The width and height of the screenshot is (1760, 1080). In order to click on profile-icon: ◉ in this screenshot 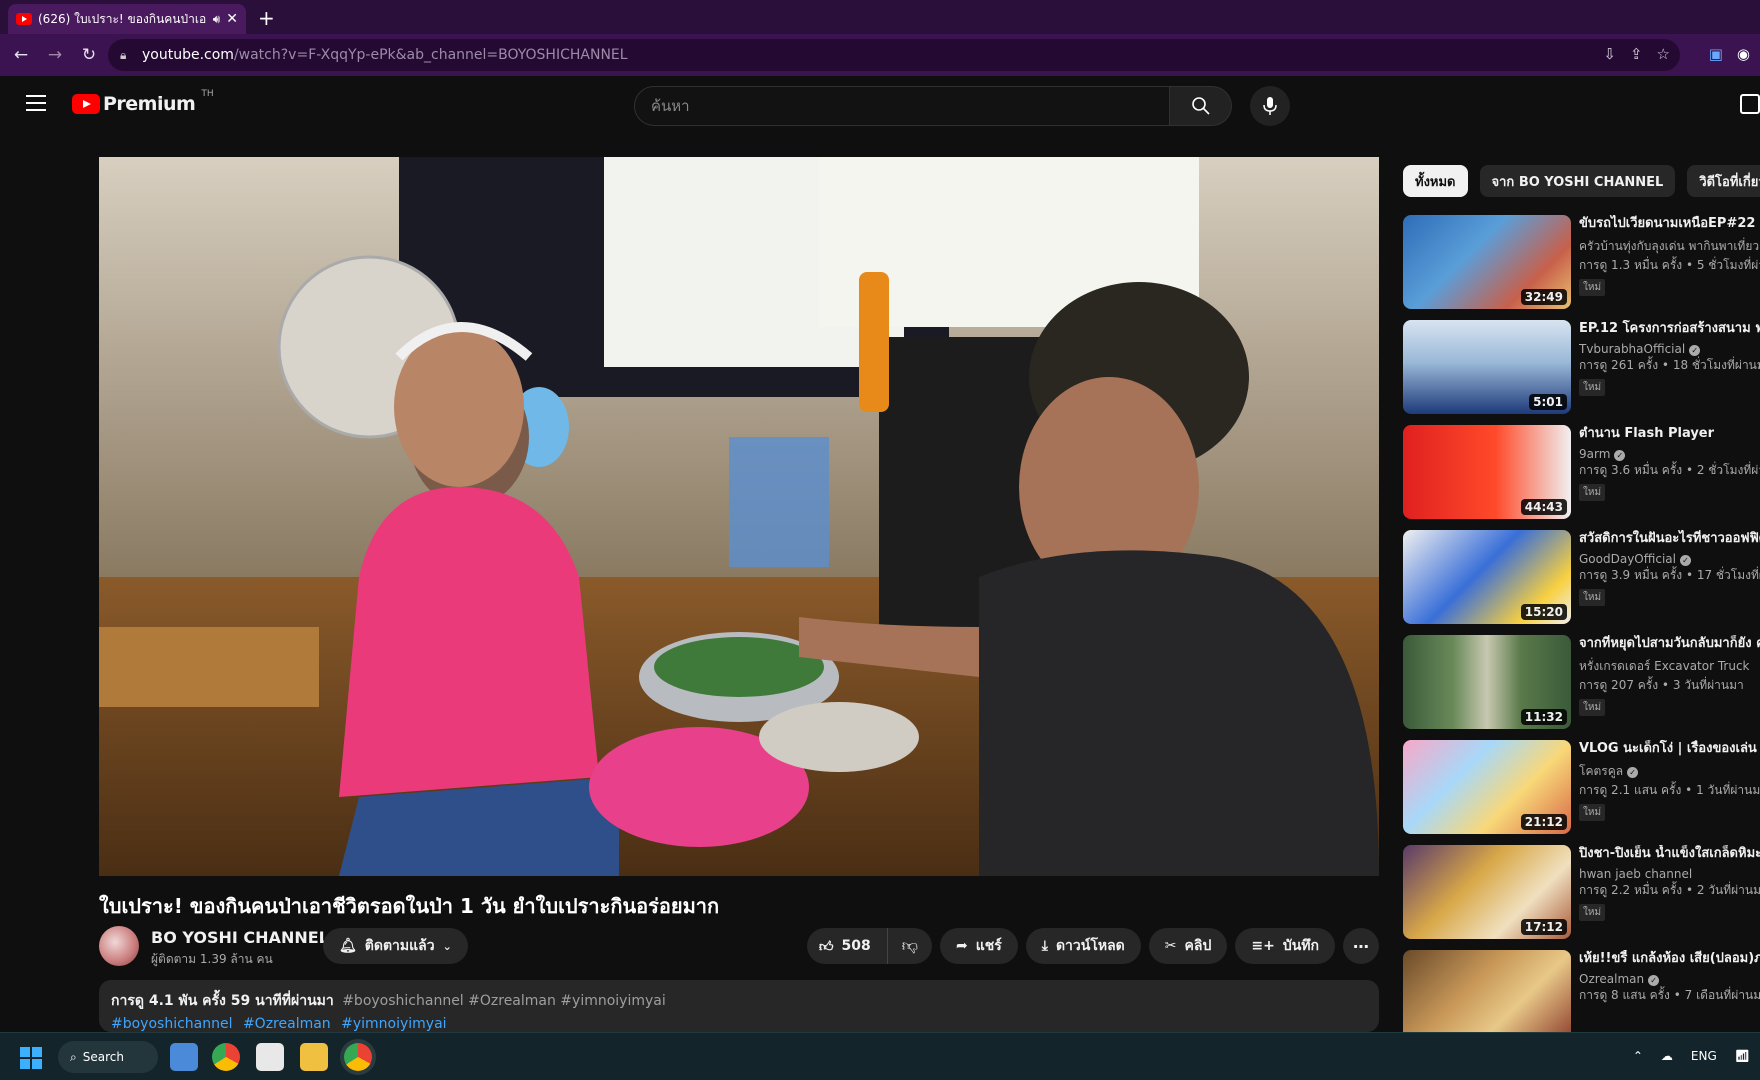, I will do `click(1743, 54)`.